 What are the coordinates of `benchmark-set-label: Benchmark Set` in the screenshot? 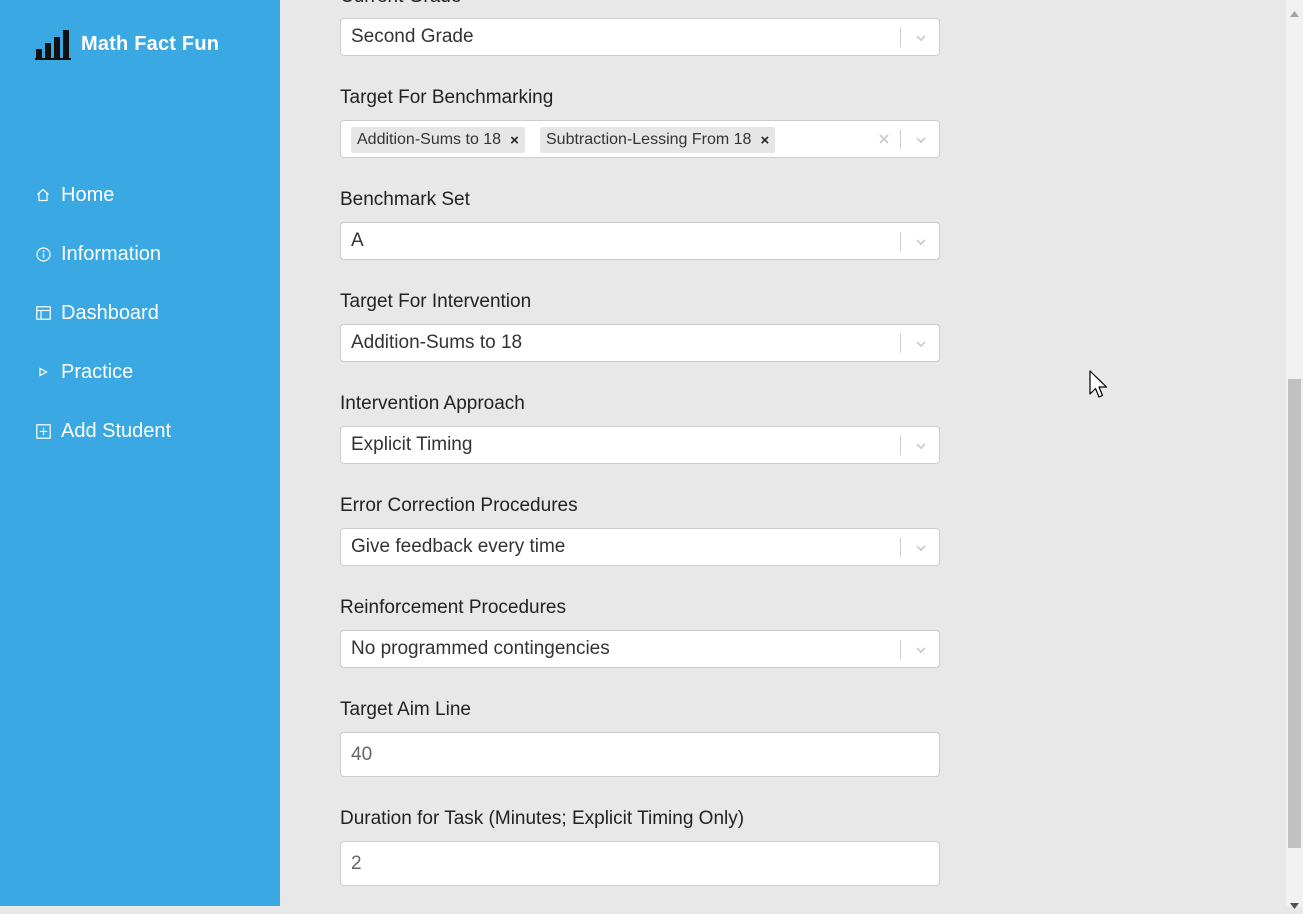 It's located at (405, 199).